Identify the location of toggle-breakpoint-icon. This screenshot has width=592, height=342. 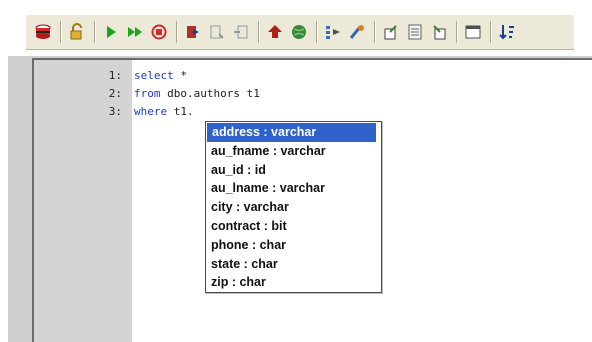
(217, 32).